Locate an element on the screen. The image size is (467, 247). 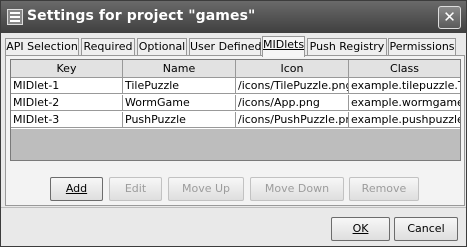
window-title: Settings for project "games" is located at coordinates (141, 16).